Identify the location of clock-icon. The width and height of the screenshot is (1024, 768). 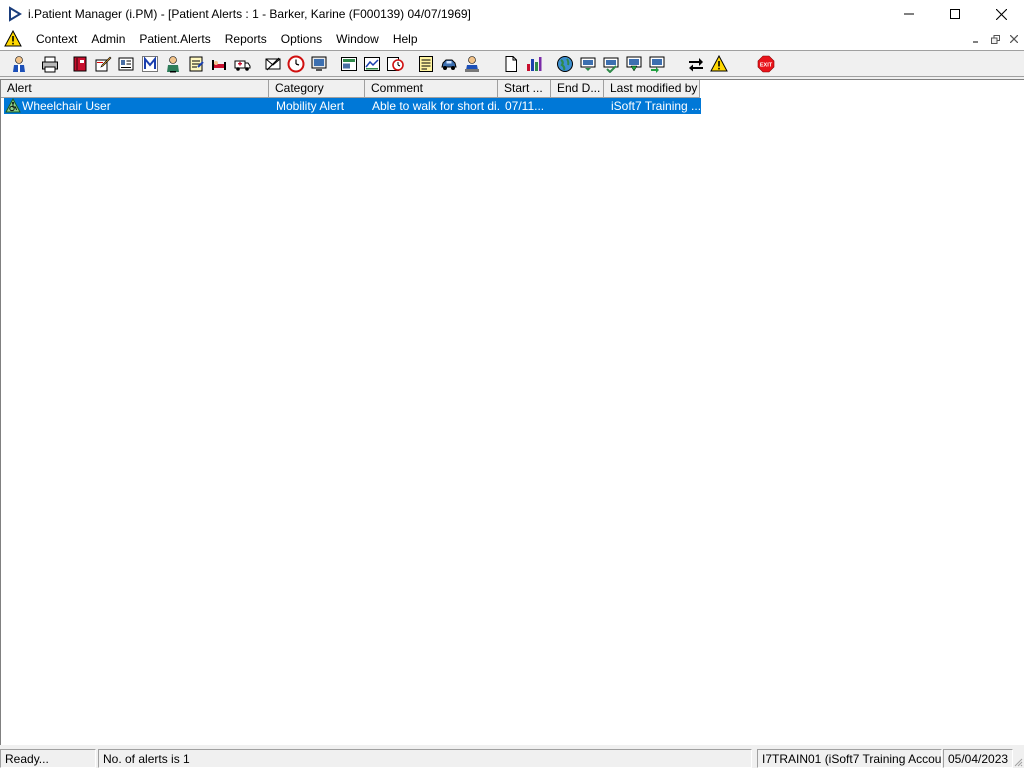
(296, 64).